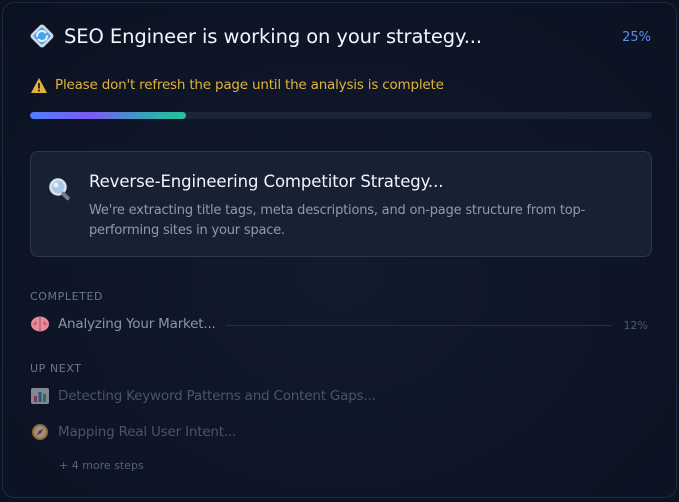 The height and width of the screenshot is (502, 679). What do you see at coordinates (635, 325) in the screenshot?
I see `completed-step-percent: 12%` at bounding box center [635, 325].